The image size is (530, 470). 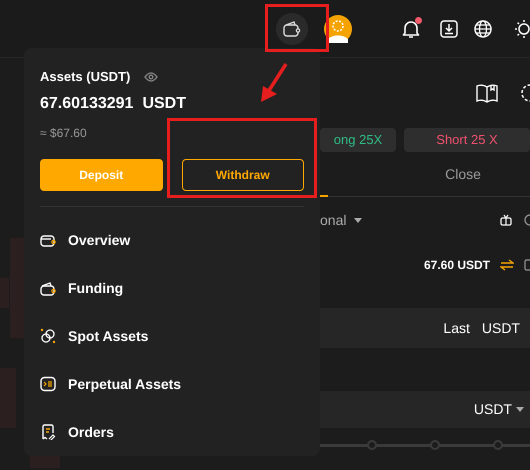 What do you see at coordinates (501, 328) in the screenshot?
I see `price-unit-label: USDT` at bounding box center [501, 328].